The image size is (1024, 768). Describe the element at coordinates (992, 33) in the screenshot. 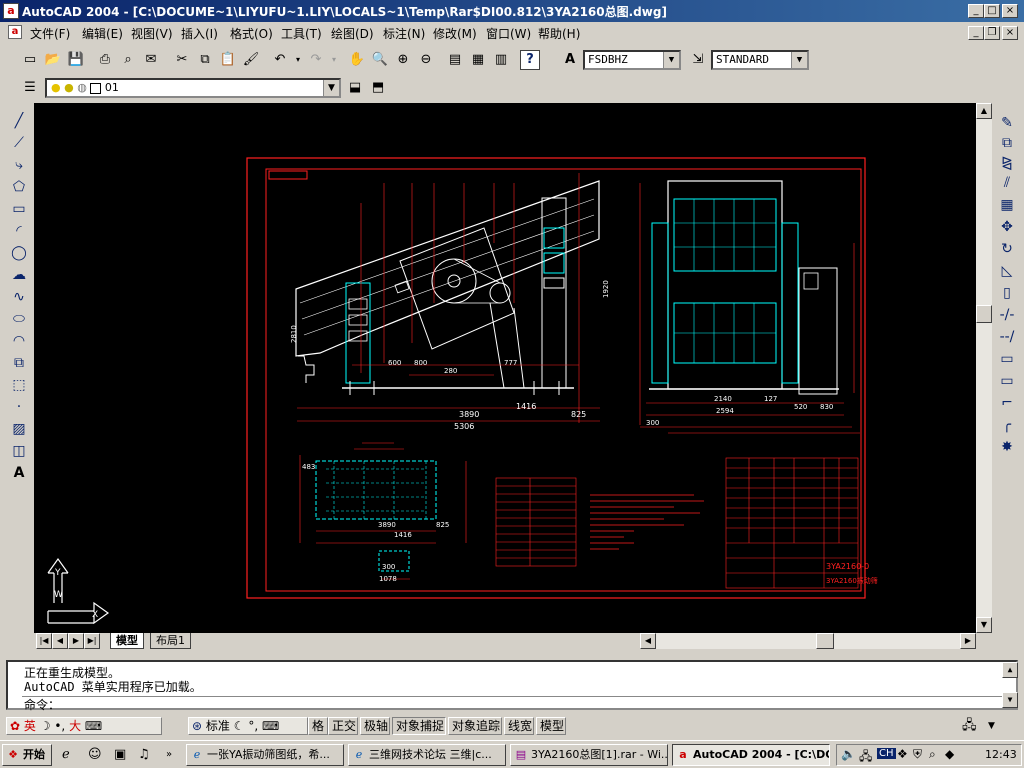

I see `doc-restore-icon: ❐` at that location.